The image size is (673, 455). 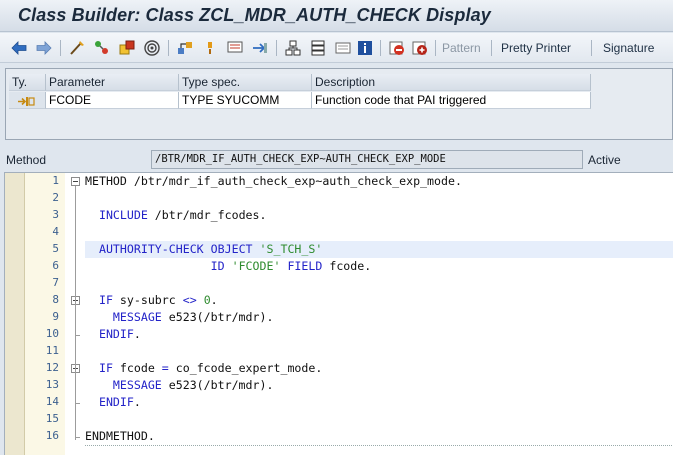 I want to click on code-token: OBJECT, so click(x=231, y=249).